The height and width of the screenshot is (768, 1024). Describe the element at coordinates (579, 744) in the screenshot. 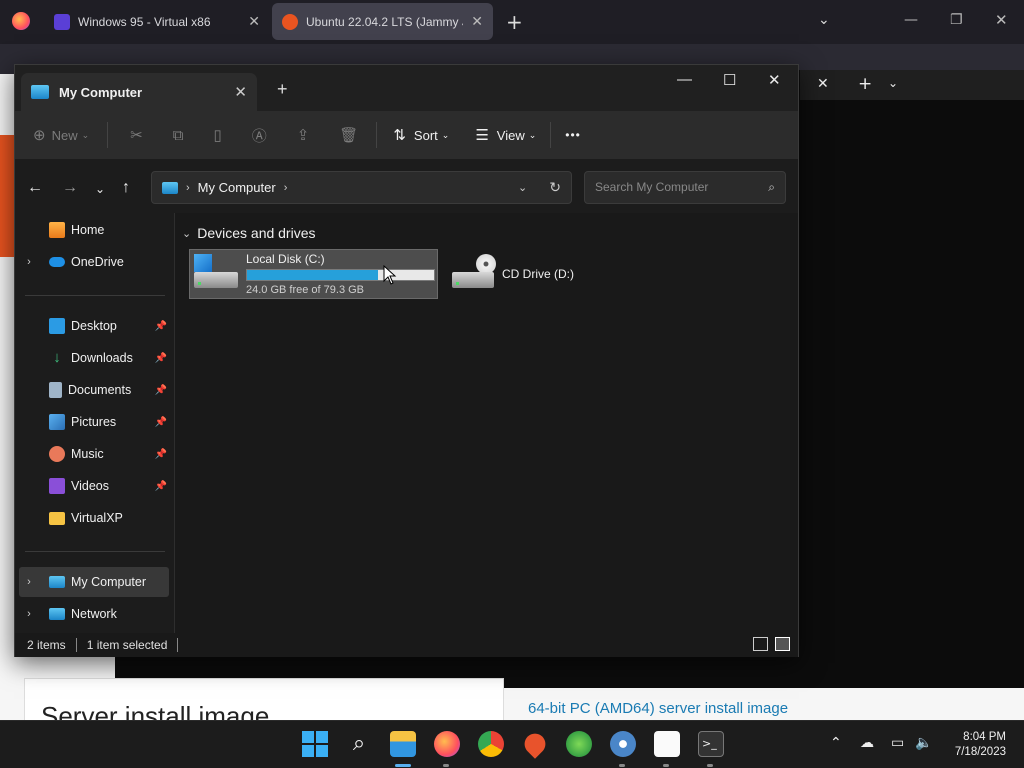

I see `network-globe-icon` at that location.